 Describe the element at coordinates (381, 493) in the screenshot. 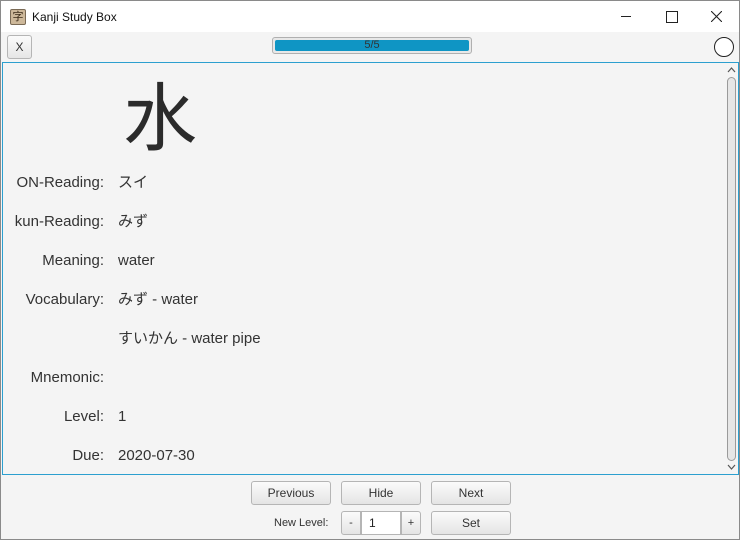

I see `hide-button: Hide` at that location.